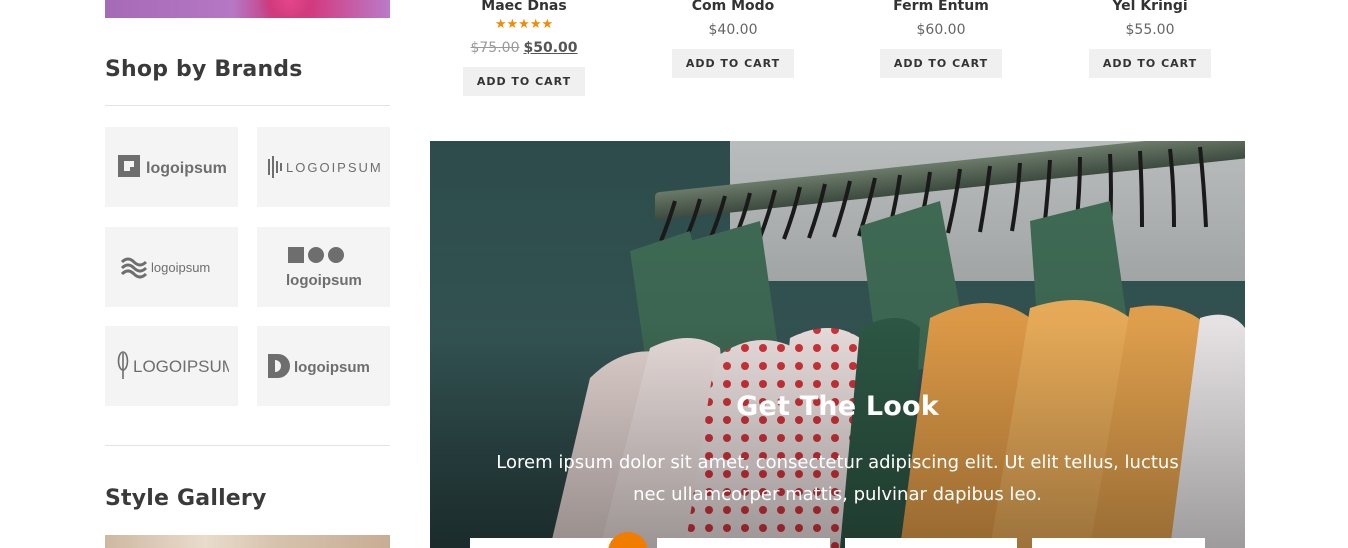 The width and height of the screenshot is (1348, 548). What do you see at coordinates (1150, 30) in the screenshot?
I see `product-price: $55.00` at bounding box center [1150, 30].